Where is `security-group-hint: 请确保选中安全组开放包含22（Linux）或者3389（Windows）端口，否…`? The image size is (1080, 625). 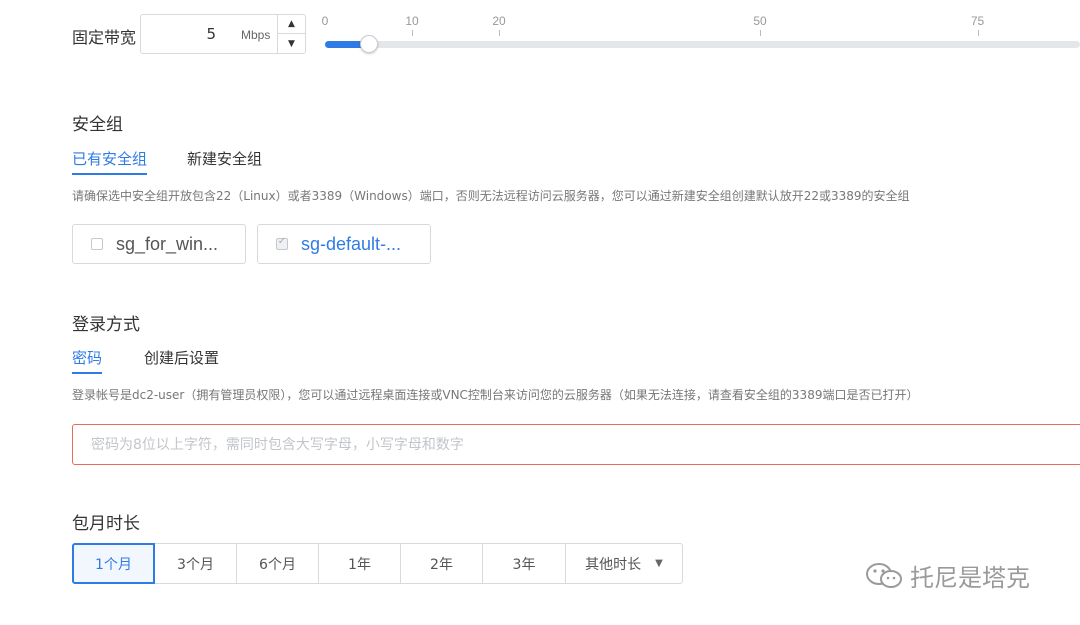 security-group-hint: 请确保选中安全组开放包含22（Linux）或者3389（Windows）端口，否… is located at coordinates (491, 196).